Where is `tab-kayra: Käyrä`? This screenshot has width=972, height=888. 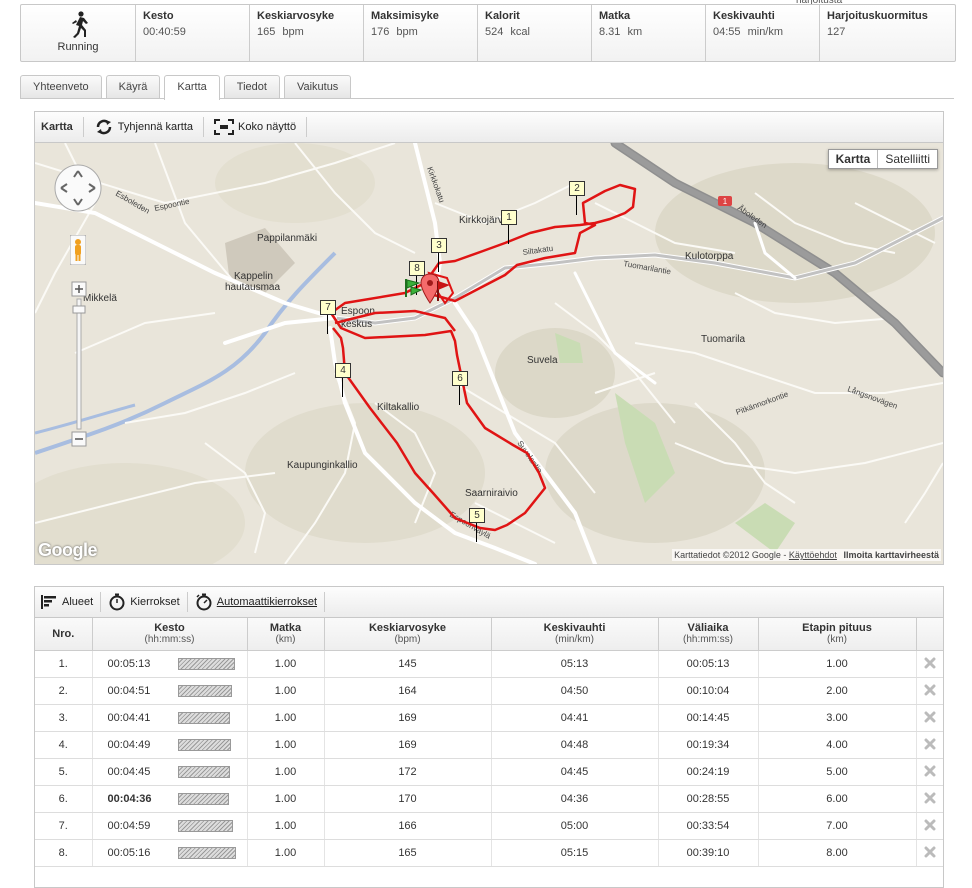
tab-kayra: Käyrä is located at coordinates (133, 86).